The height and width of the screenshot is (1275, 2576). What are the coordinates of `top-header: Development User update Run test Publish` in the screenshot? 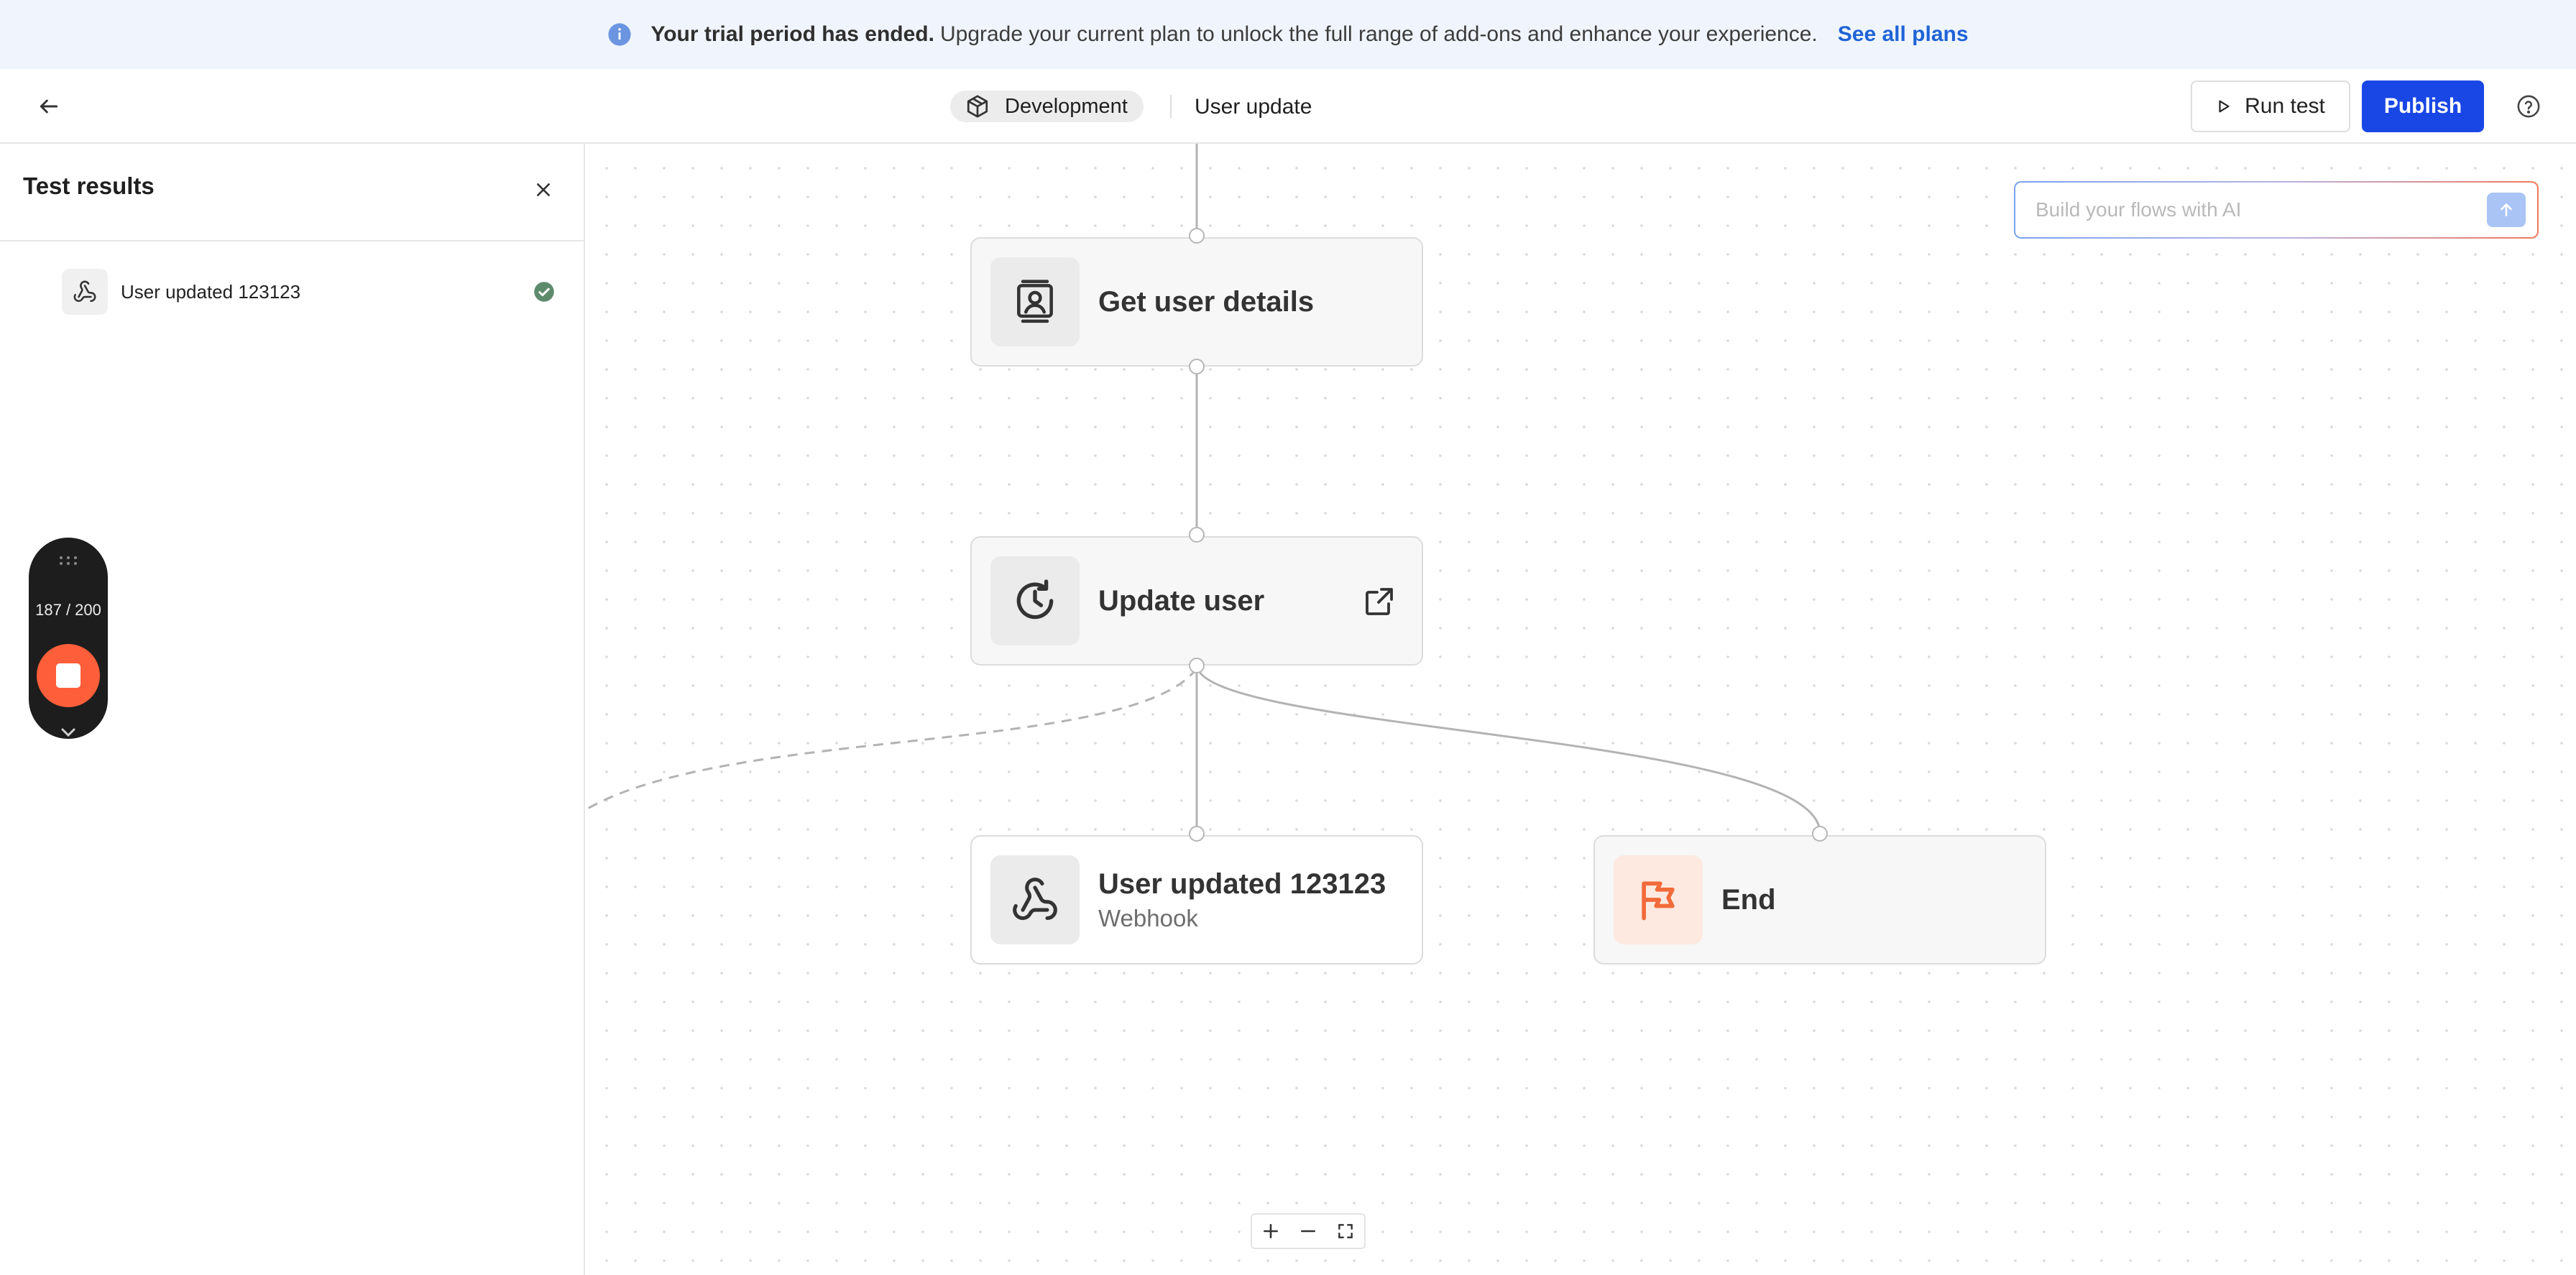 It's located at (1288, 106).